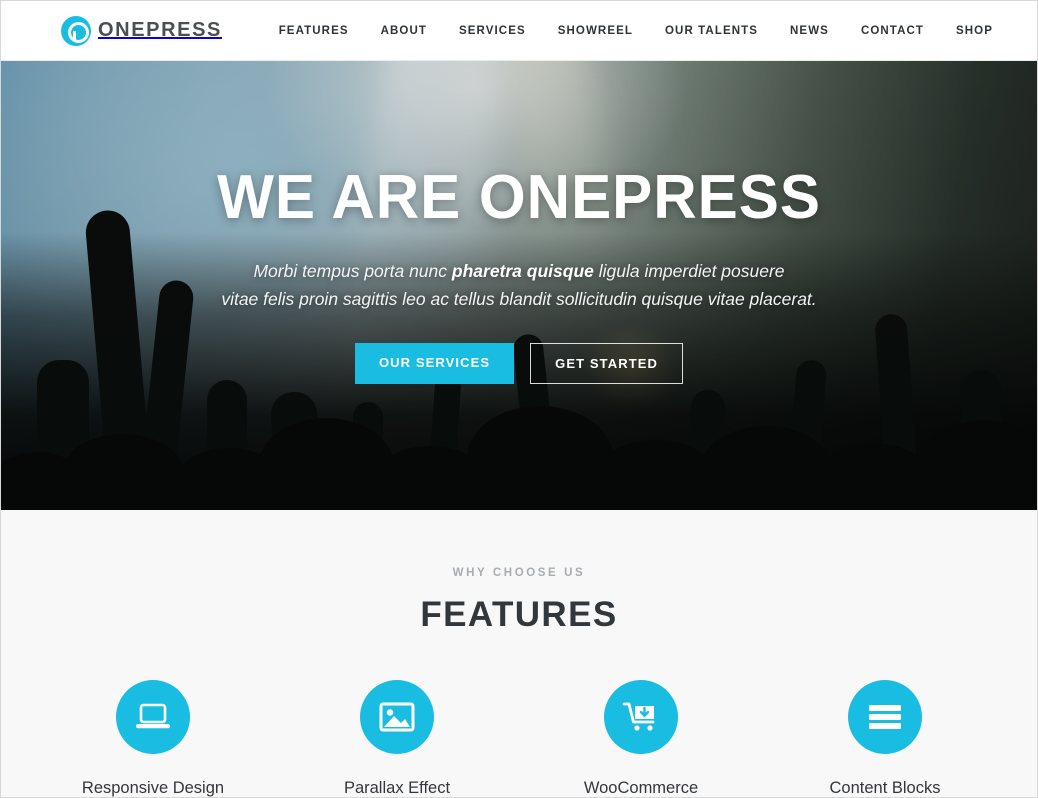 This screenshot has width=1038, height=798. What do you see at coordinates (153, 717) in the screenshot?
I see `laptop-icon` at bounding box center [153, 717].